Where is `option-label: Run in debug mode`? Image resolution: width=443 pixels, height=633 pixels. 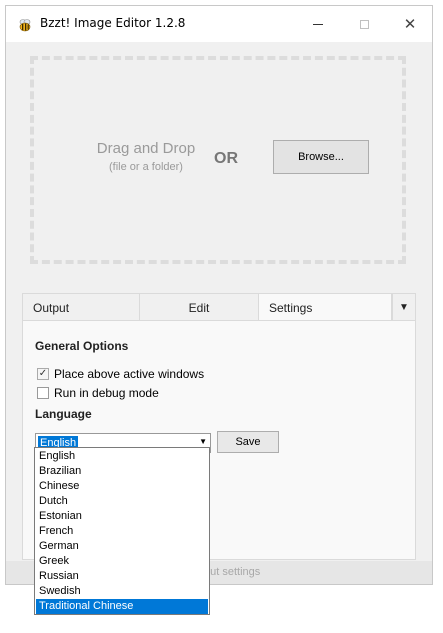 option-label: Run in debug mode is located at coordinates (106, 393).